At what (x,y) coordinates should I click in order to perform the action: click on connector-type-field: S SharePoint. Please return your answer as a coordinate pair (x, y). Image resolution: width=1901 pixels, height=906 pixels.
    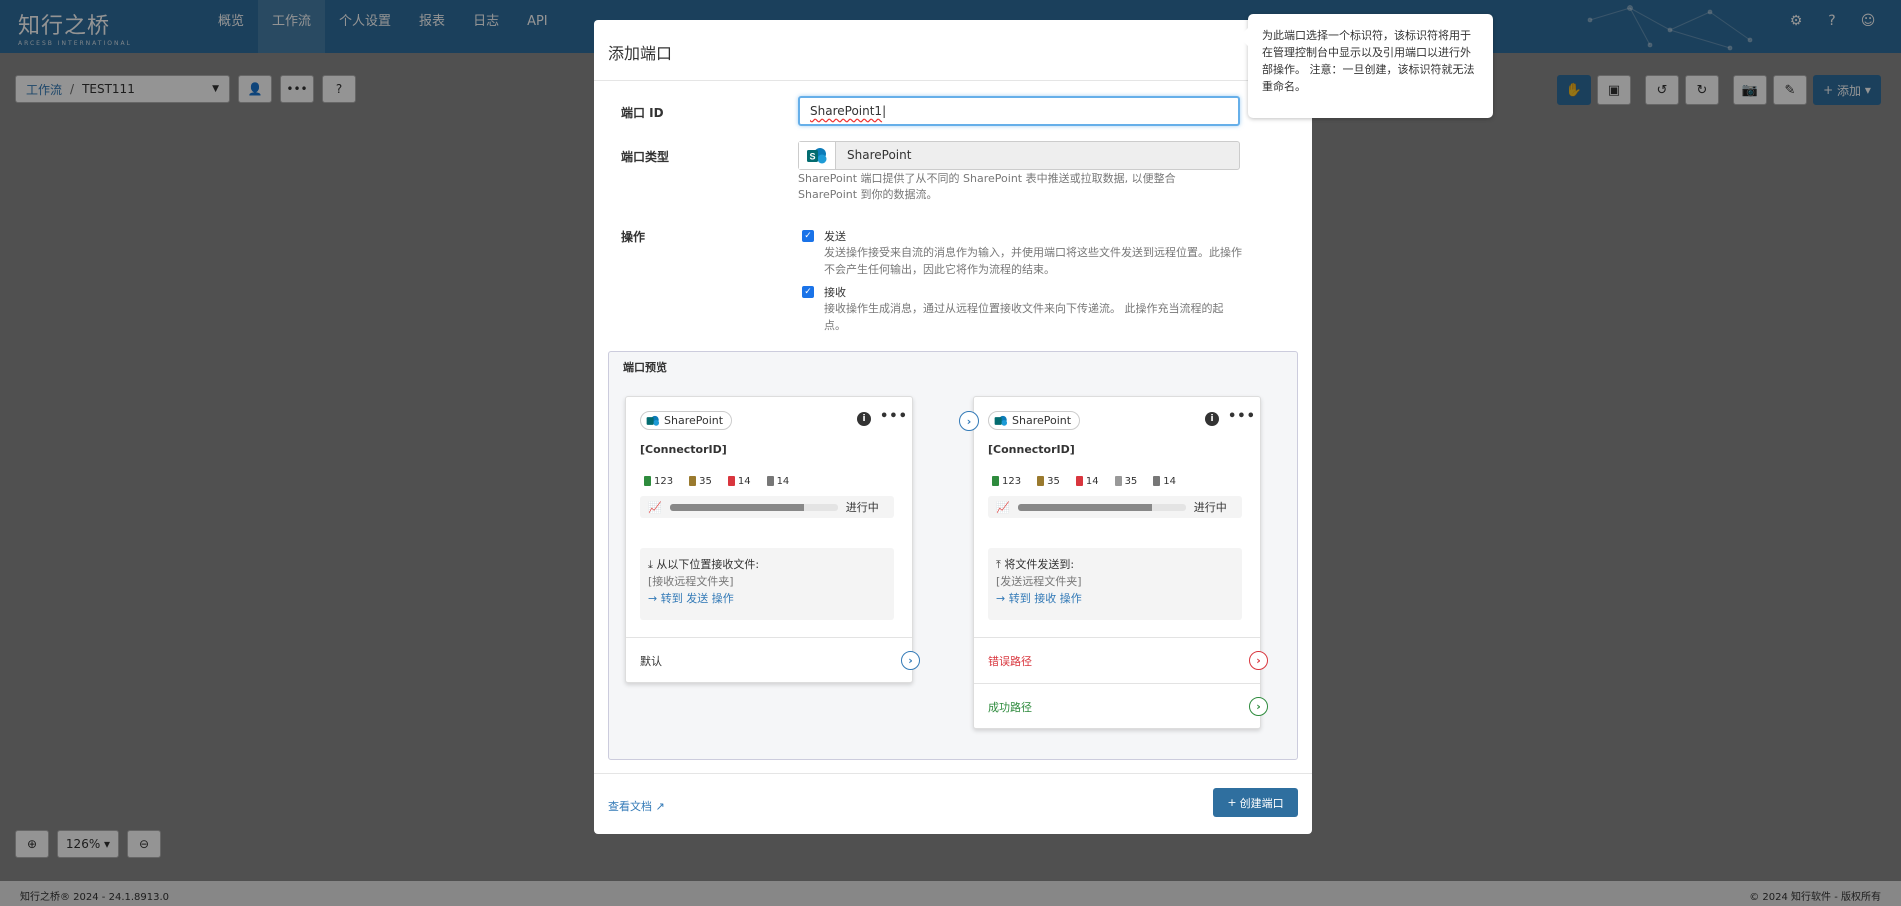
    Looking at the image, I should click on (1019, 155).